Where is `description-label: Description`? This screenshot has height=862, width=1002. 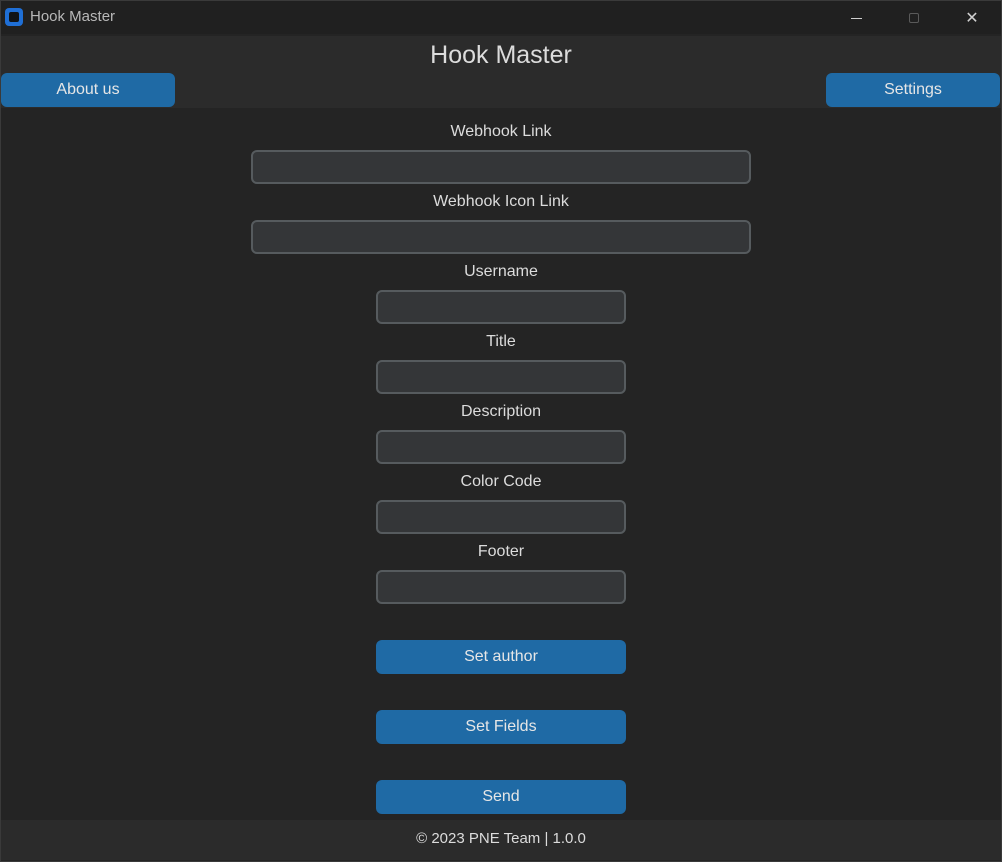 description-label: Description is located at coordinates (501, 411).